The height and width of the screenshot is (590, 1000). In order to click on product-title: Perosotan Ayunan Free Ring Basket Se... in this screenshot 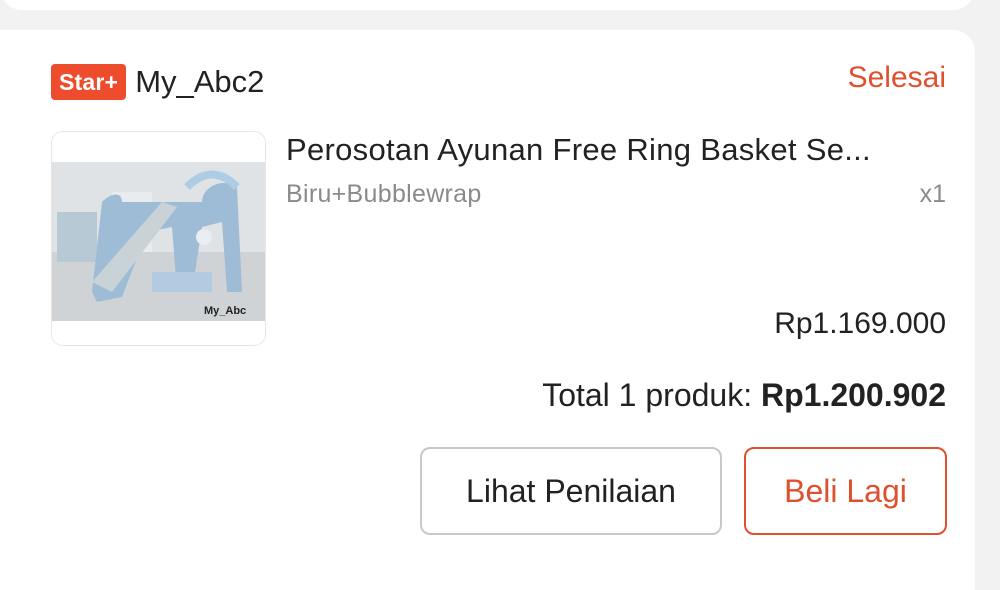, I will do `click(621, 150)`.